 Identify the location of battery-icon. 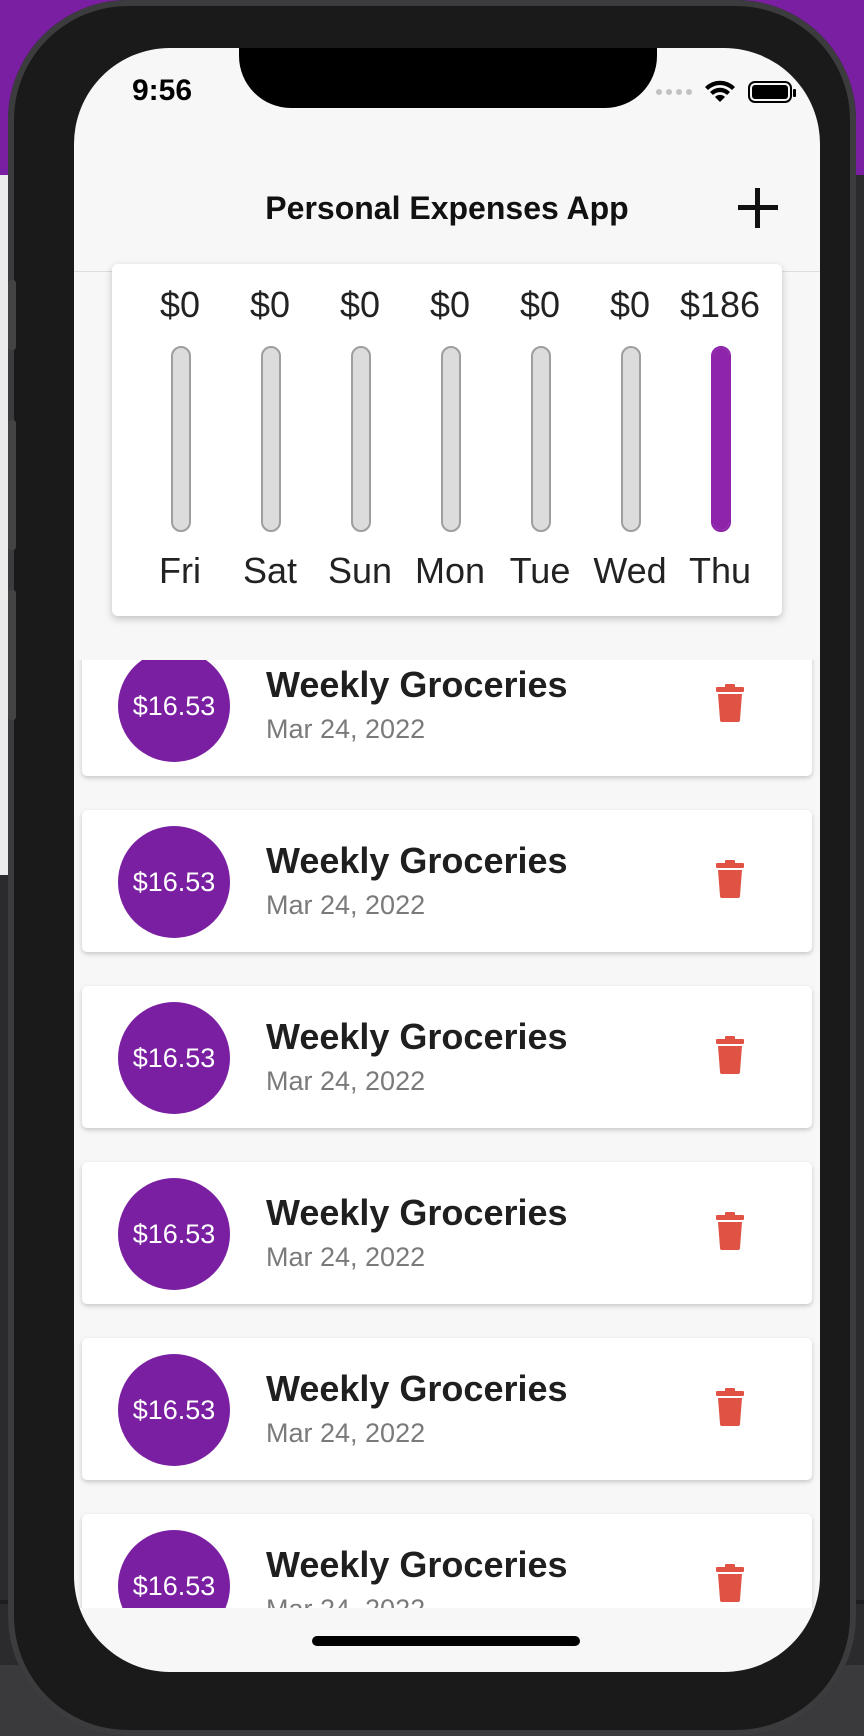
(772, 92).